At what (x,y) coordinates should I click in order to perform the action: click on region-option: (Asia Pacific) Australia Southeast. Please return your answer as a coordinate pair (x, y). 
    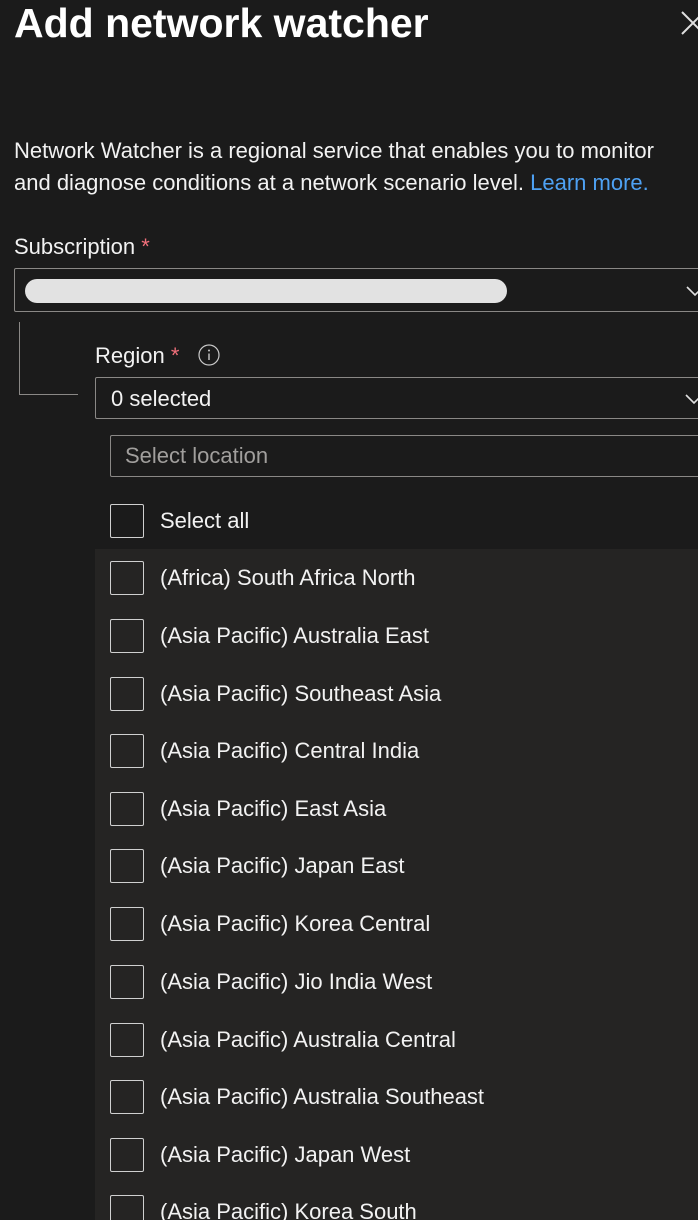
    Looking at the image, I should click on (404, 1098).